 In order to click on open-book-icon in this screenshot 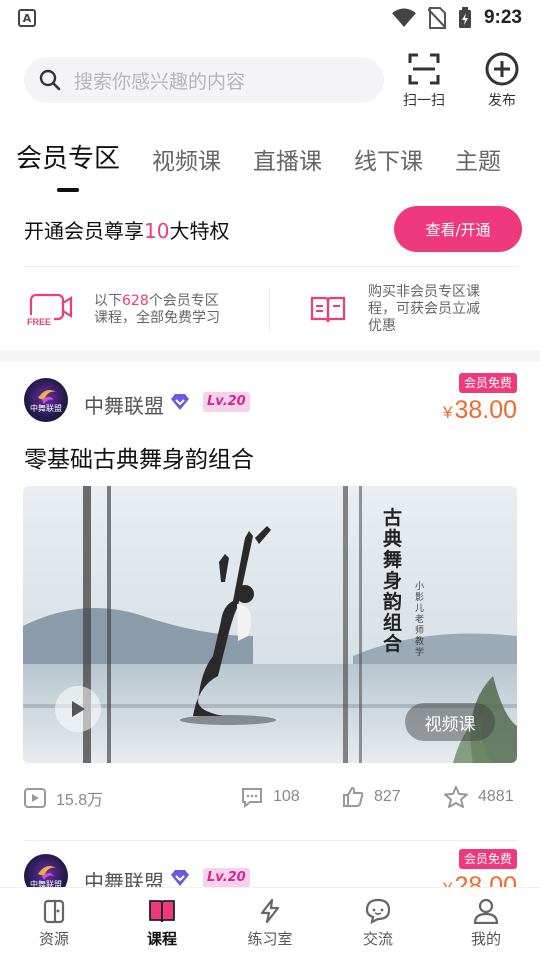, I will do `click(328, 309)`.